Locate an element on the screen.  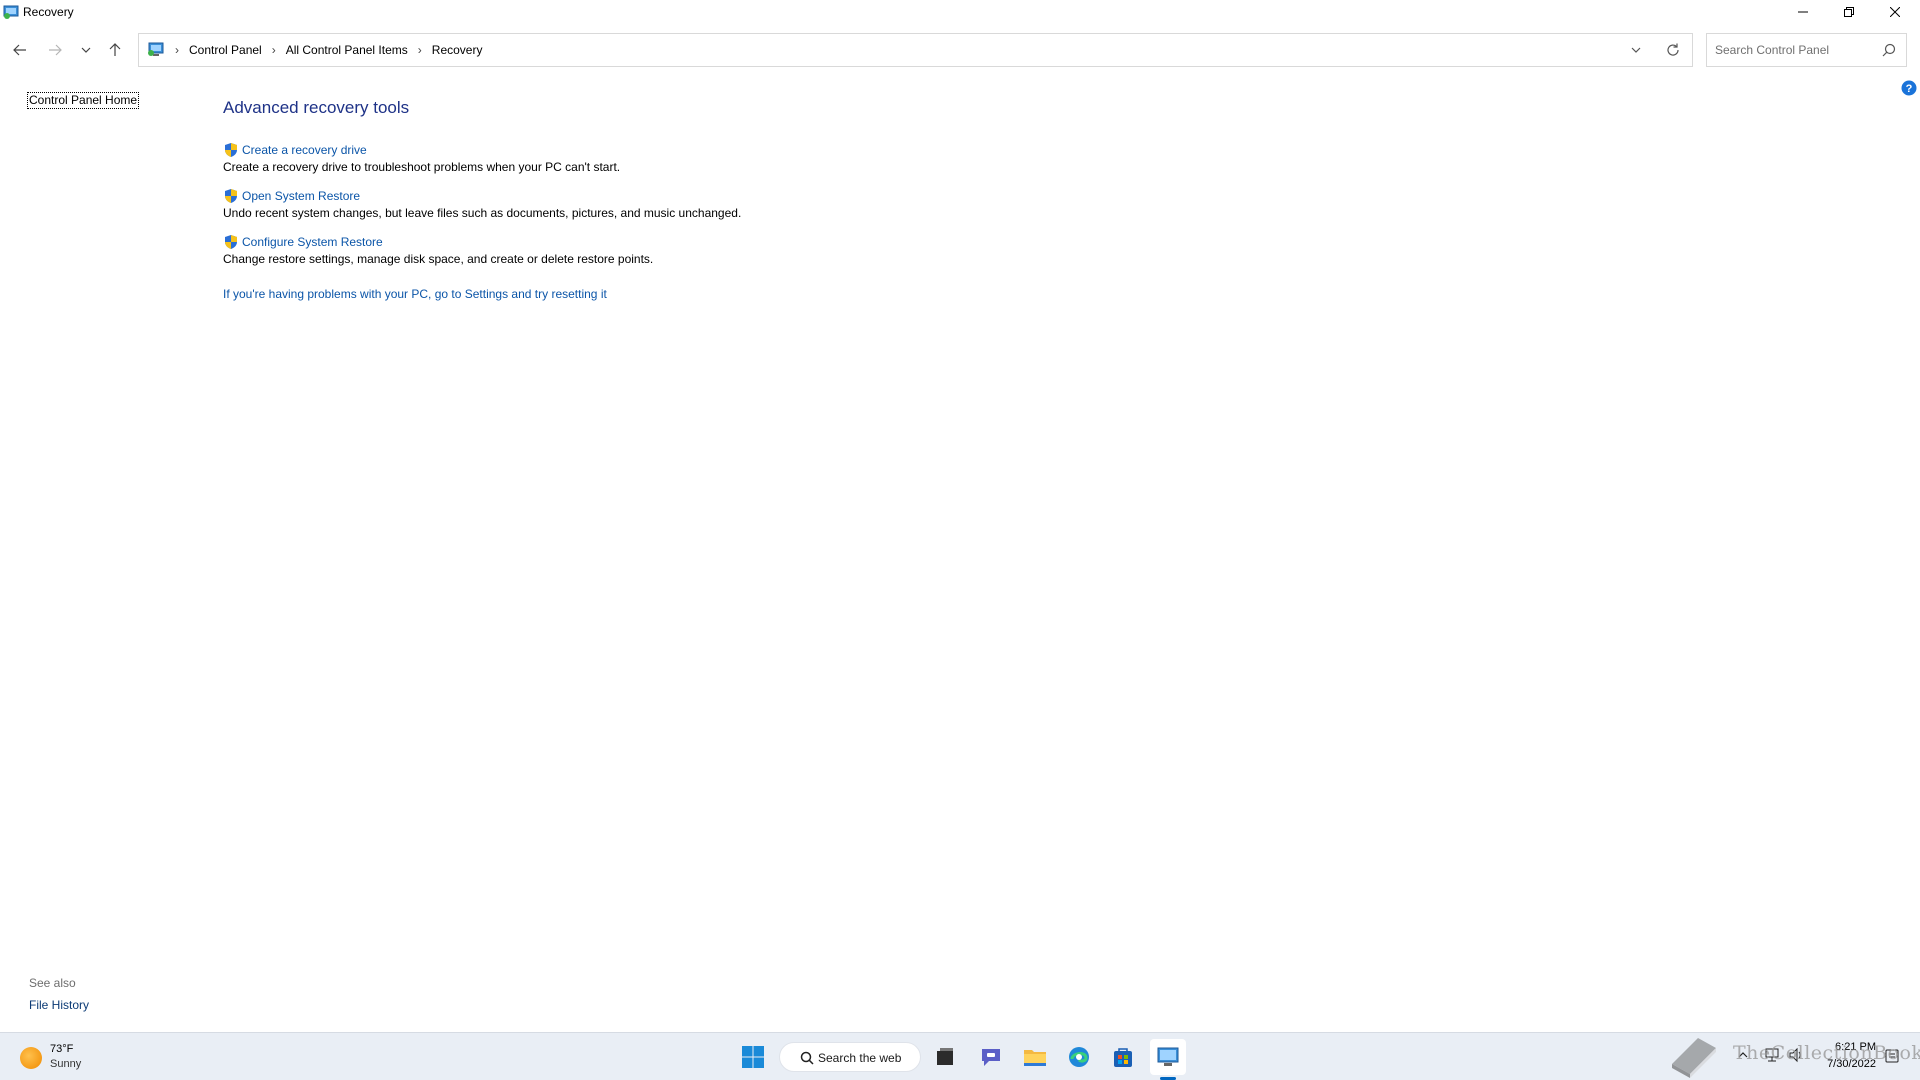
chevron-down-icon is located at coordinates (86, 50).